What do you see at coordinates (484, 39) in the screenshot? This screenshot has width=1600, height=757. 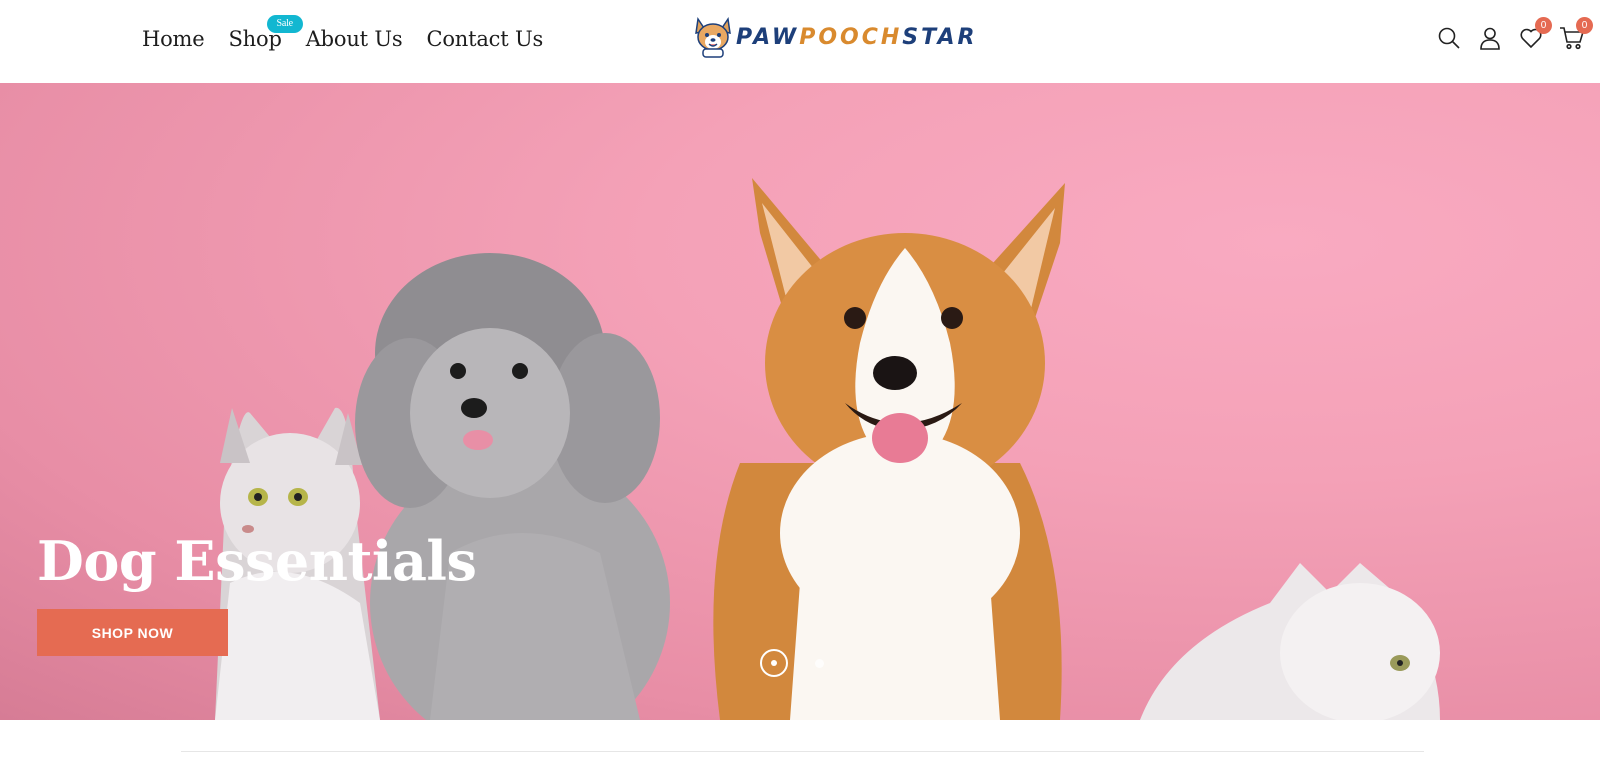 I see `nav-contact-us: Contact Us` at bounding box center [484, 39].